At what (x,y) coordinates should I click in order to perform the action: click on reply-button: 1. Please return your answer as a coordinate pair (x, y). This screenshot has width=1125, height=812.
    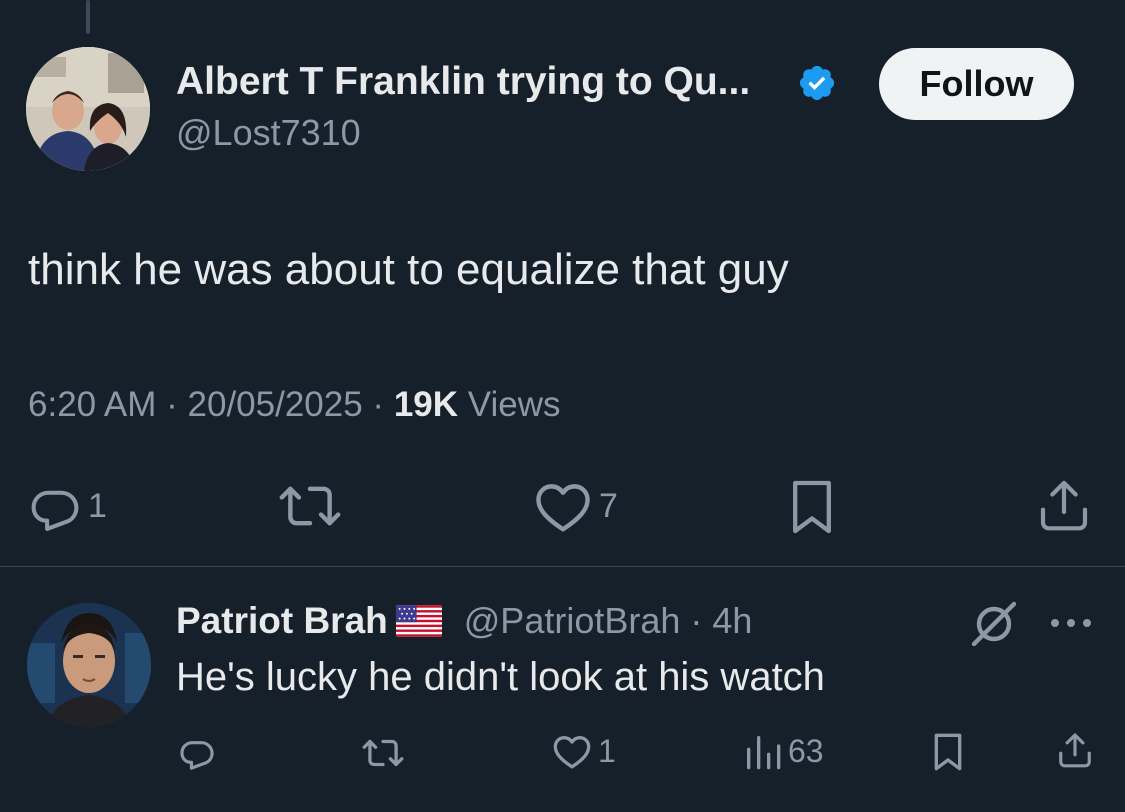
    Looking at the image, I should click on (67, 506).